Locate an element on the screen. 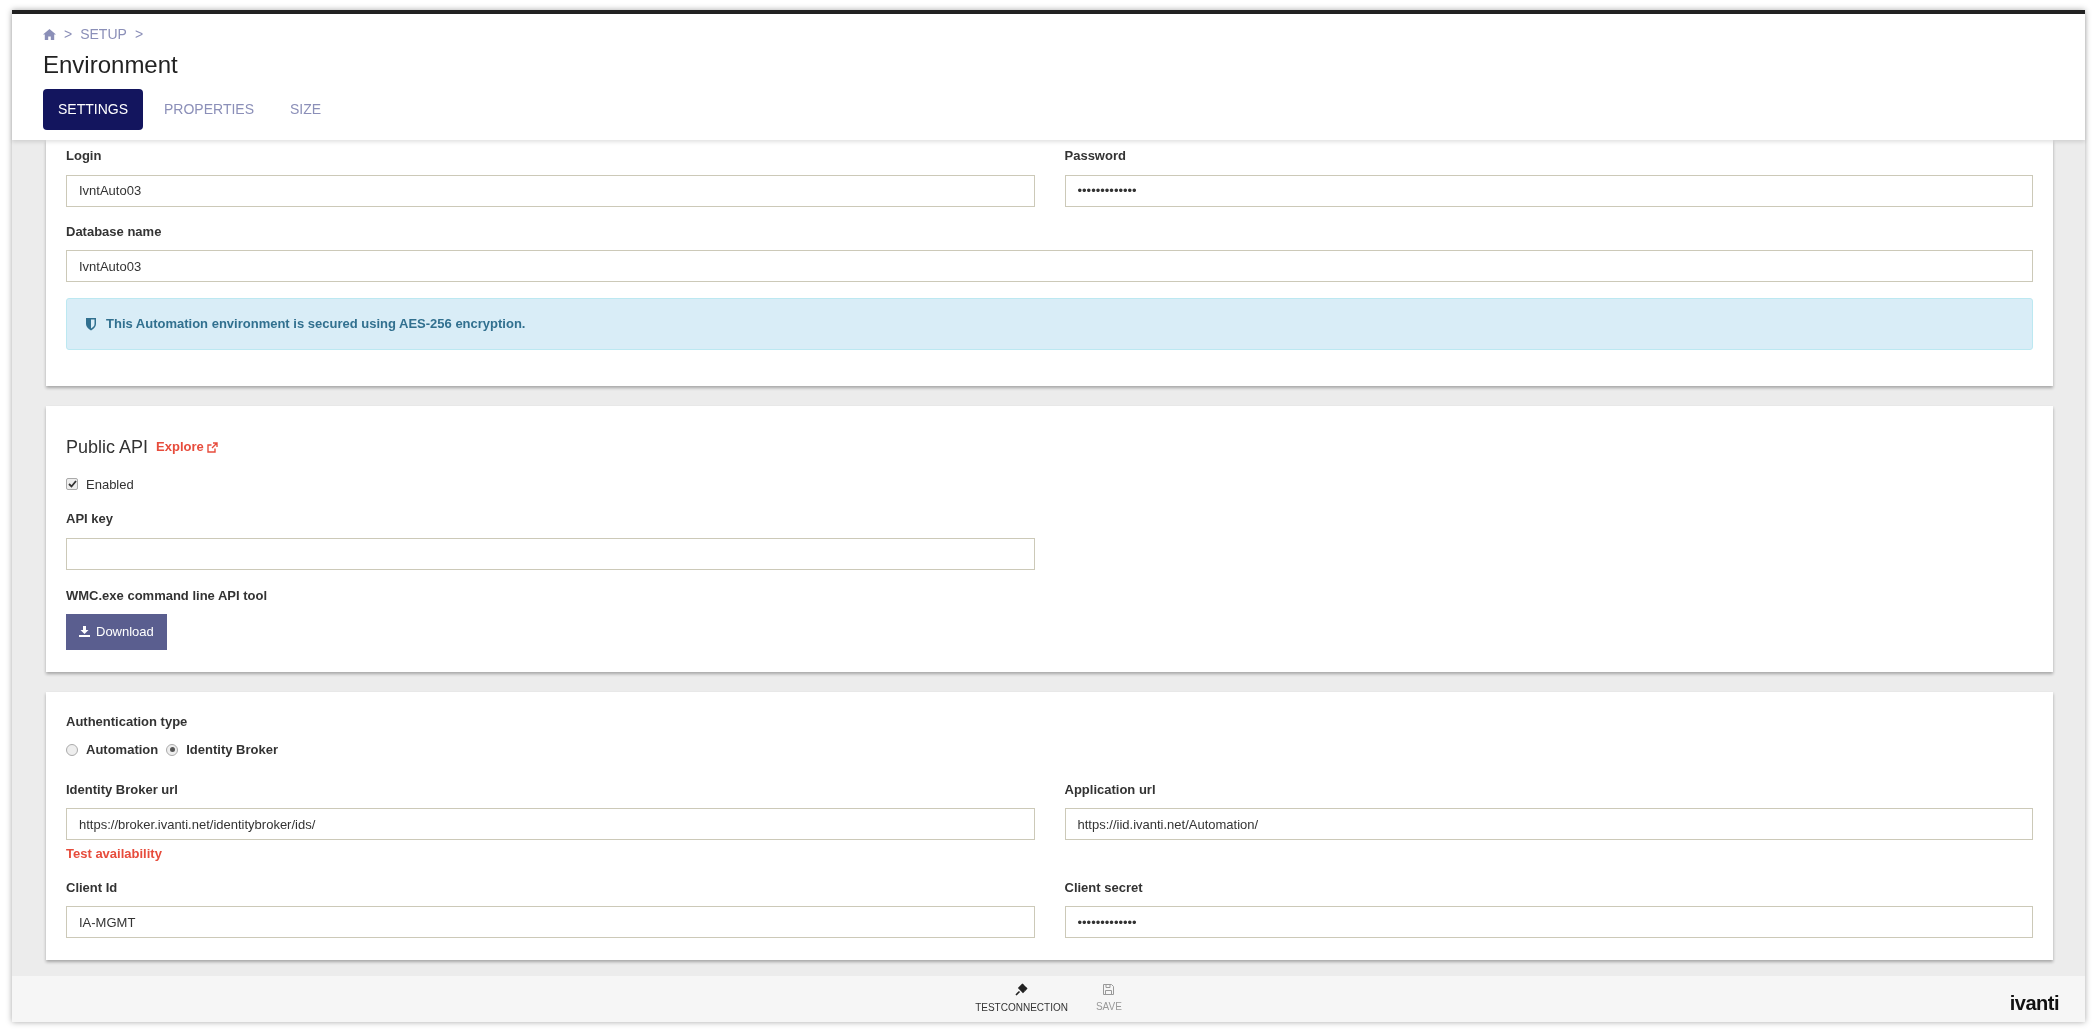  input-field: https://broker.ivanti.net/identitybroker/ids/ is located at coordinates (550, 824).